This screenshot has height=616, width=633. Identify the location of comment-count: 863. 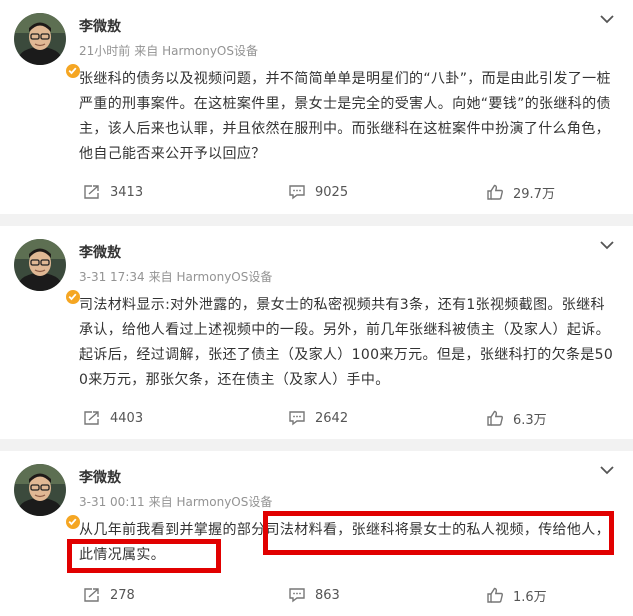
(327, 595).